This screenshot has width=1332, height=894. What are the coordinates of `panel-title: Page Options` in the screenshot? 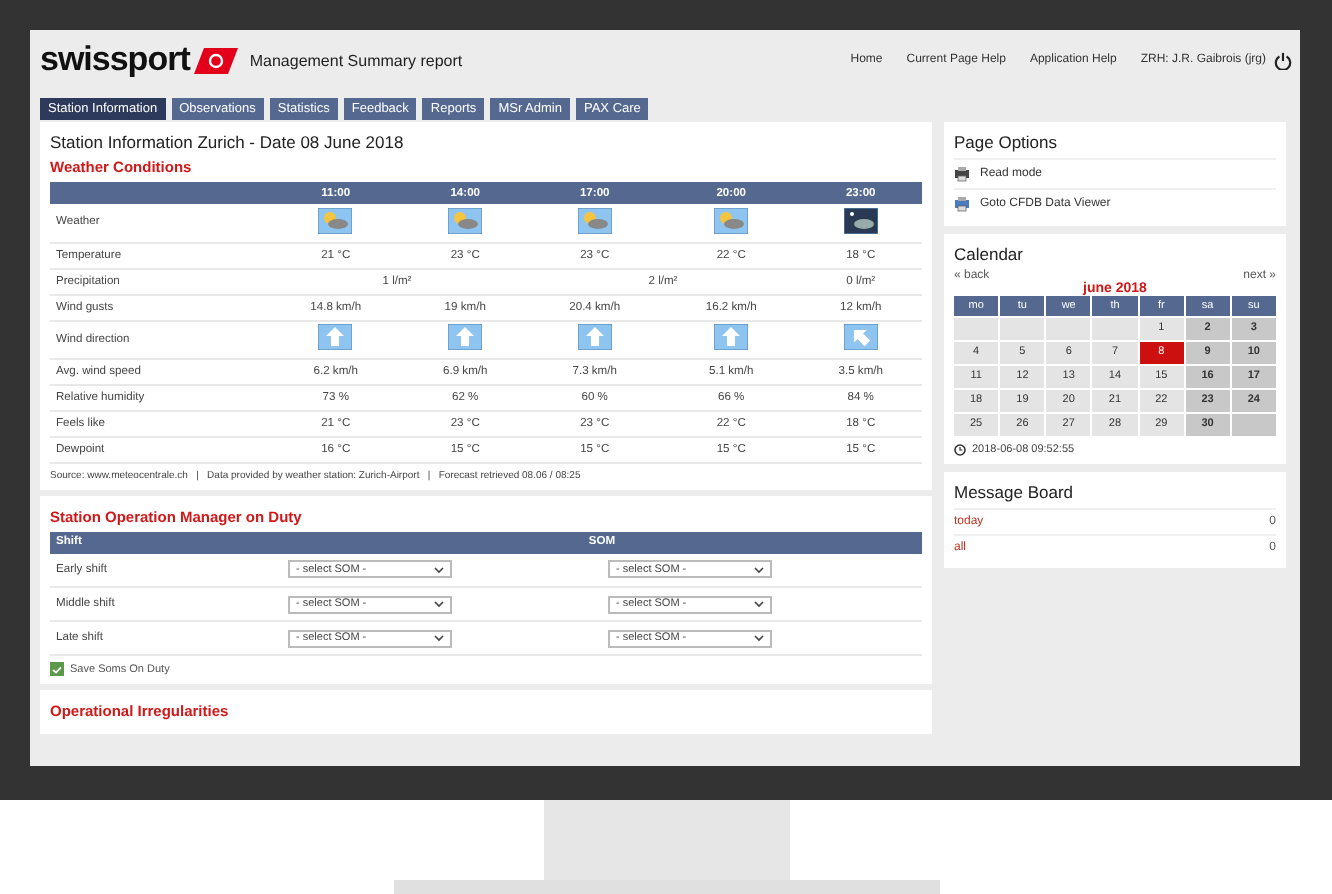 It's located at (1007, 142).